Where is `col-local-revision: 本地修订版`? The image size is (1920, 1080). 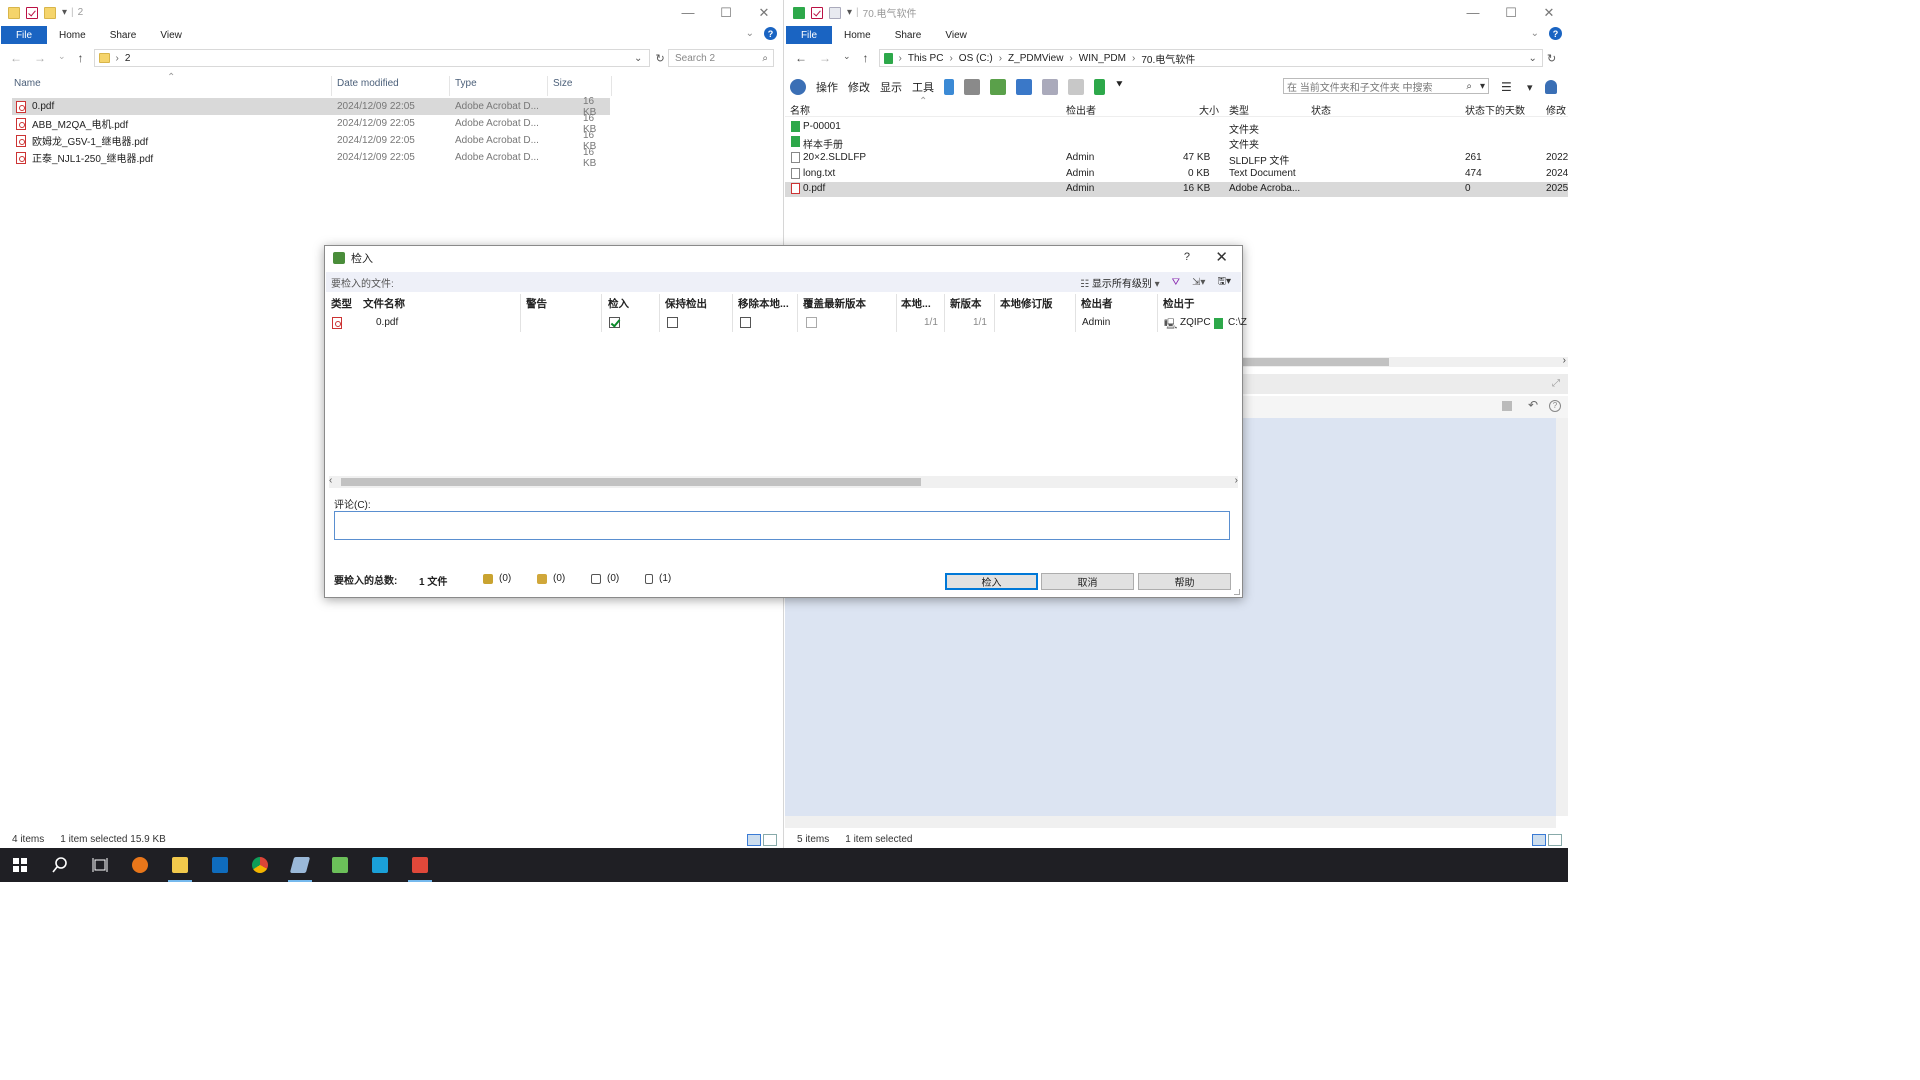 col-local-revision: 本地修订版 is located at coordinates (1026, 303).